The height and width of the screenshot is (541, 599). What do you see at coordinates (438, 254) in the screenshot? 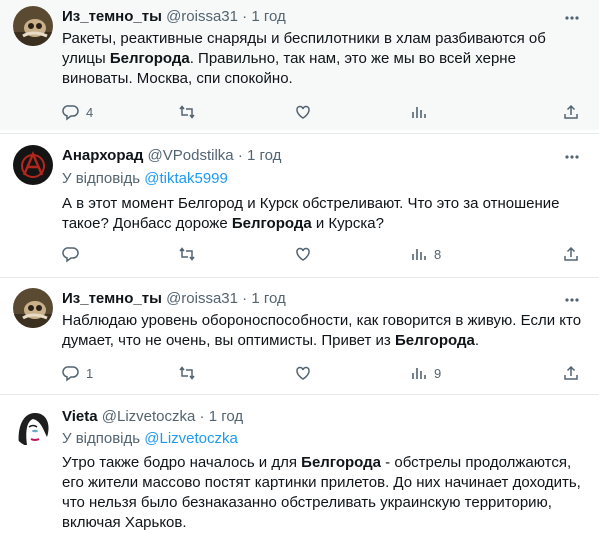
I see `views-count: 8` at bounding box center [438, 254].